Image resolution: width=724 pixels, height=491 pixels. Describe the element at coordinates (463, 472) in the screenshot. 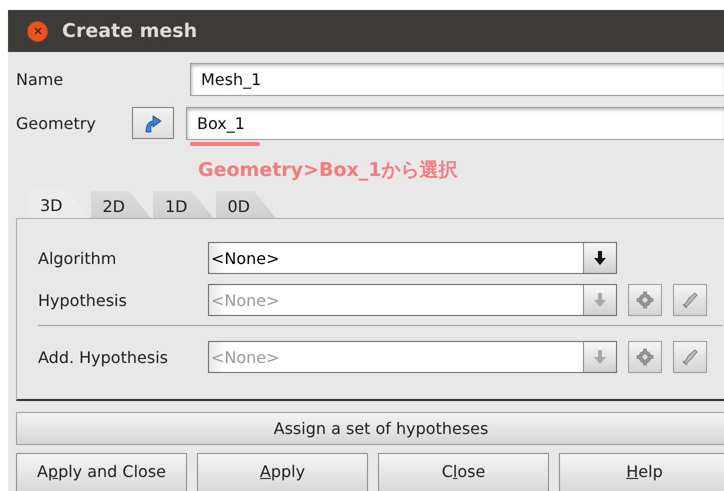

I see `dialog-button: Close` at that location.